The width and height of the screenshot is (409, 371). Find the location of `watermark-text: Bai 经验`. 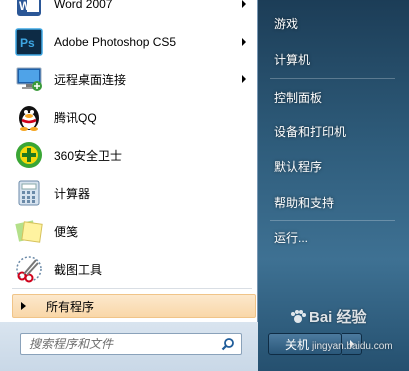

watermark-text: Bai 经验 is located at coordinates (338, 317).